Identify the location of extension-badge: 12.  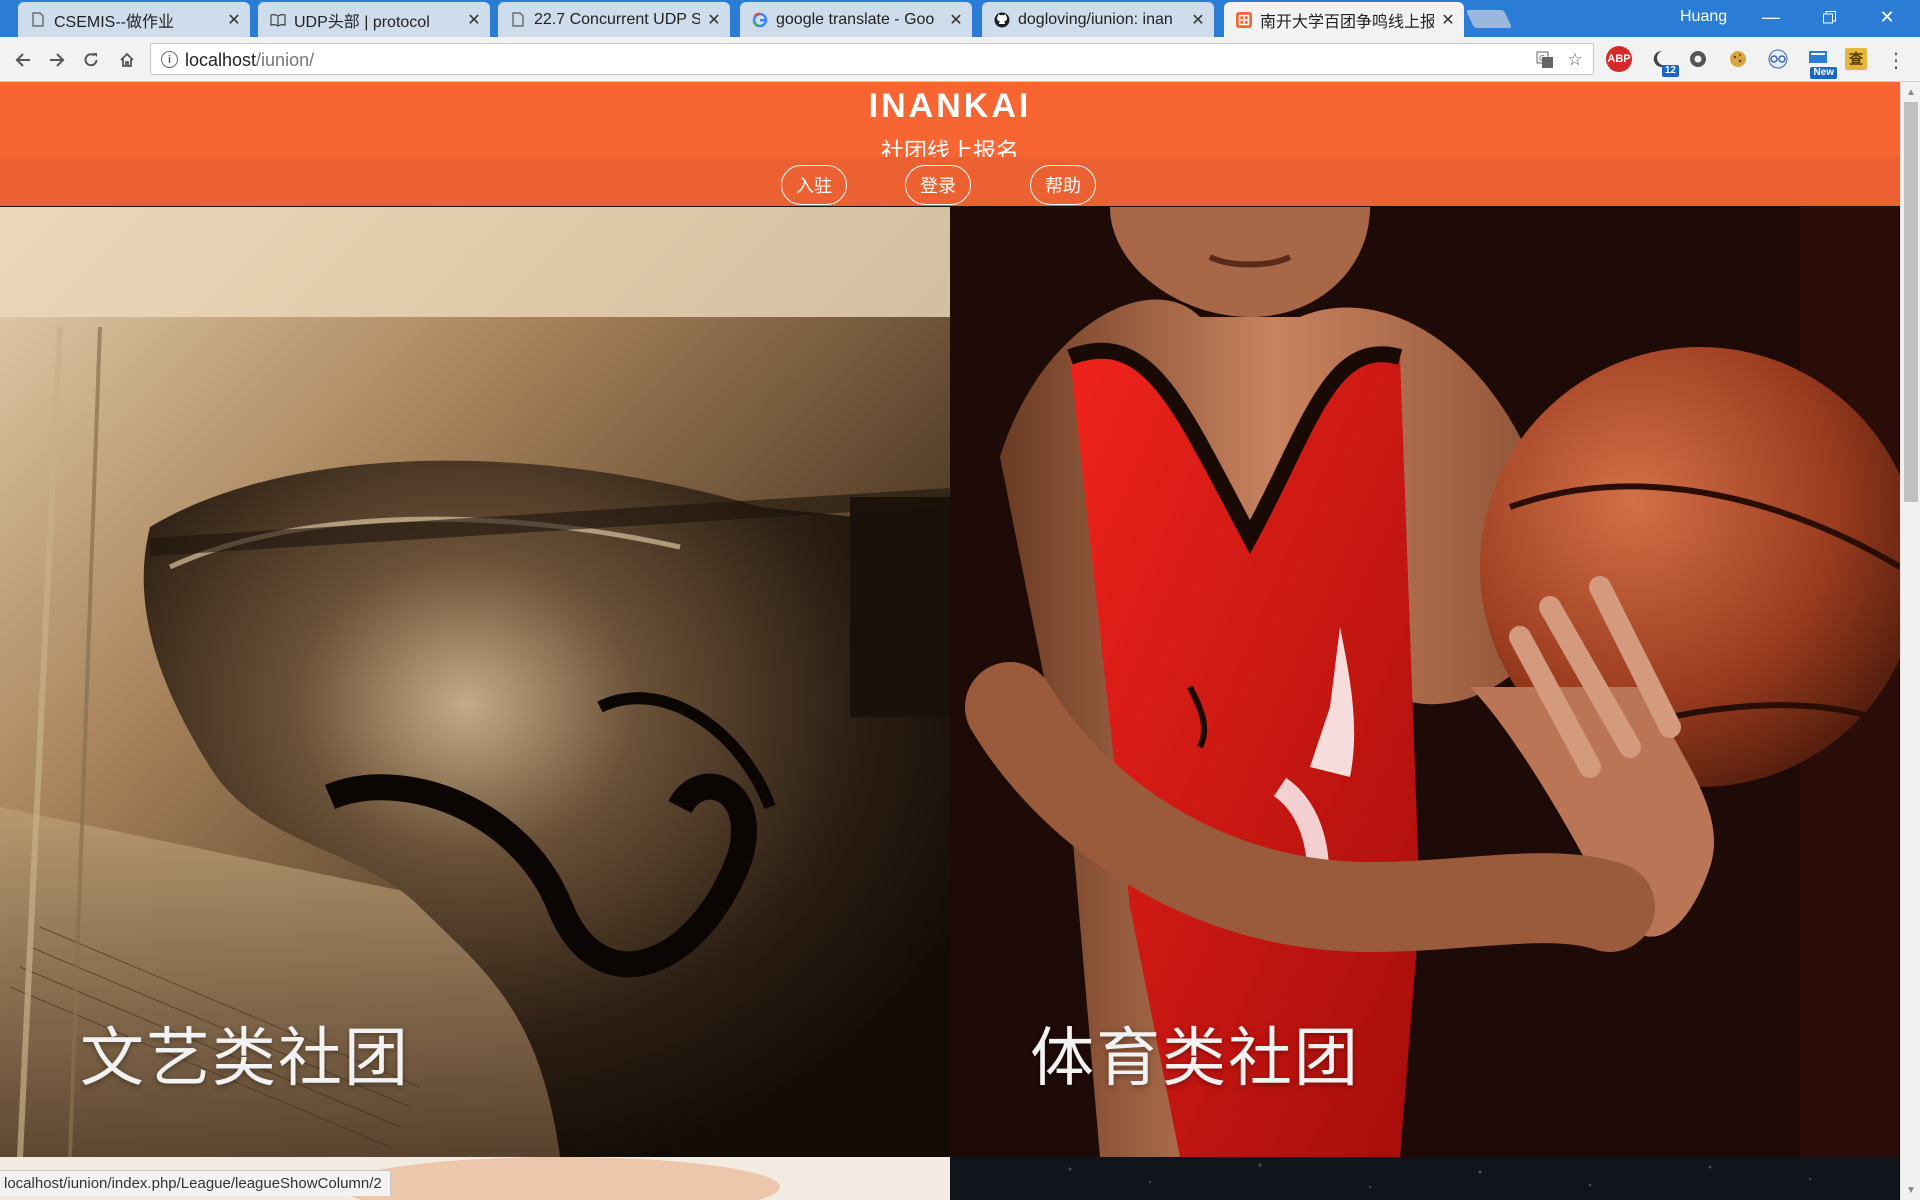
(1670, 71).